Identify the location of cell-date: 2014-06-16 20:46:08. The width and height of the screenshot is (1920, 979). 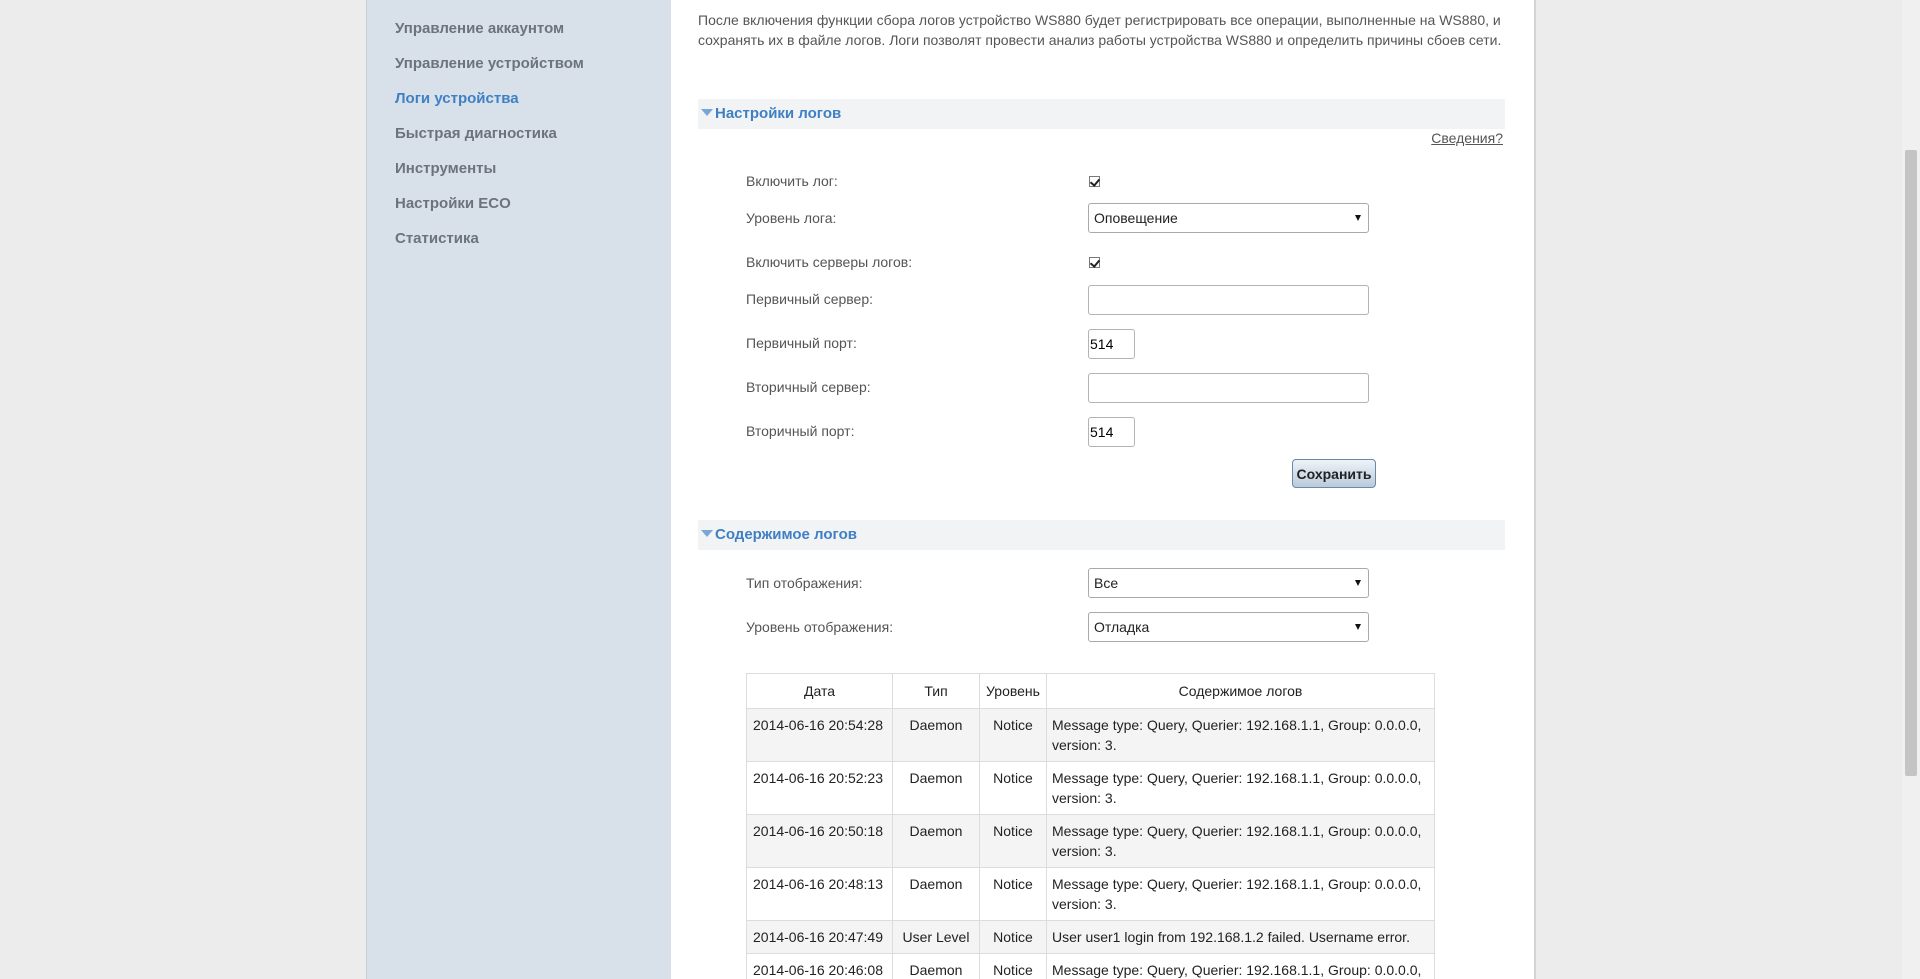
(819, 966).